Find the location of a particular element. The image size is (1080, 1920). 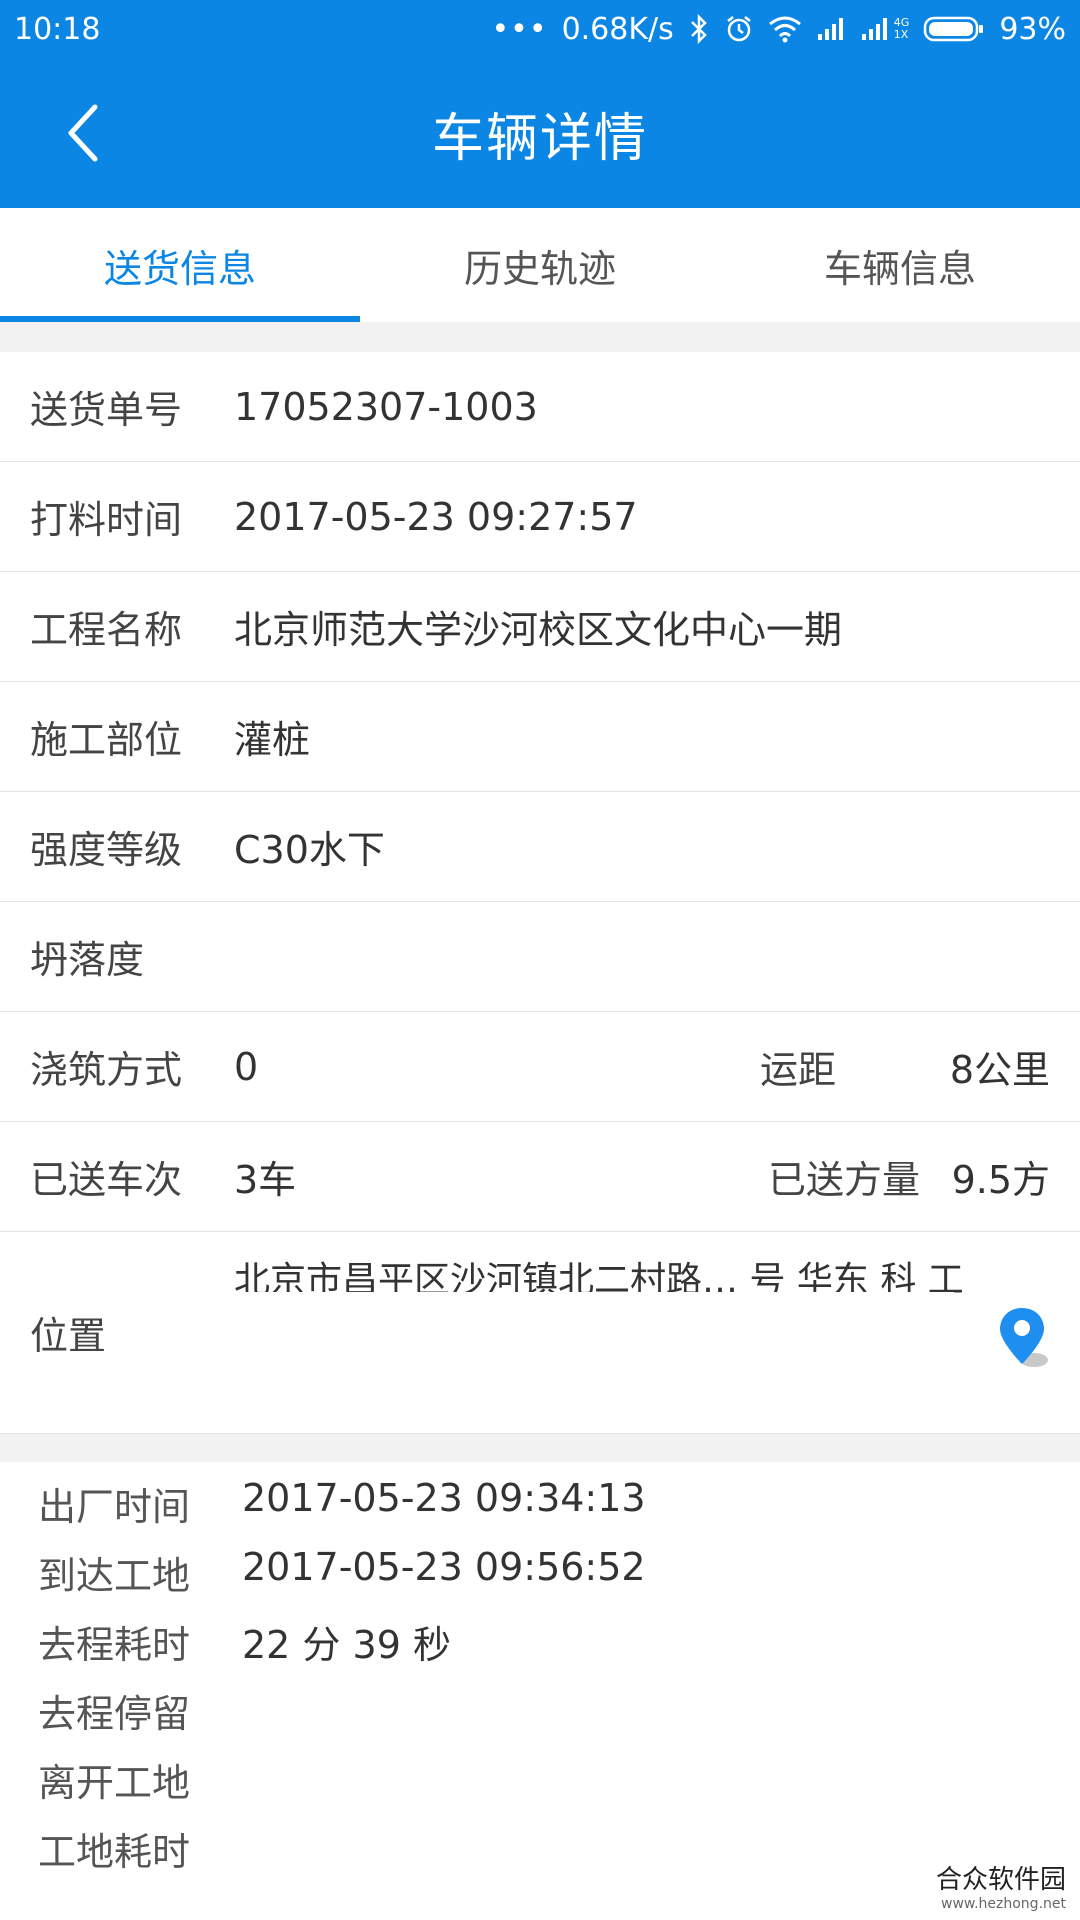

detail-row-location: 位置 北京市昌平区沙河镇北二村路… 号 华东 科 工业园21东北200米 is located at coordinates (540, 1333).